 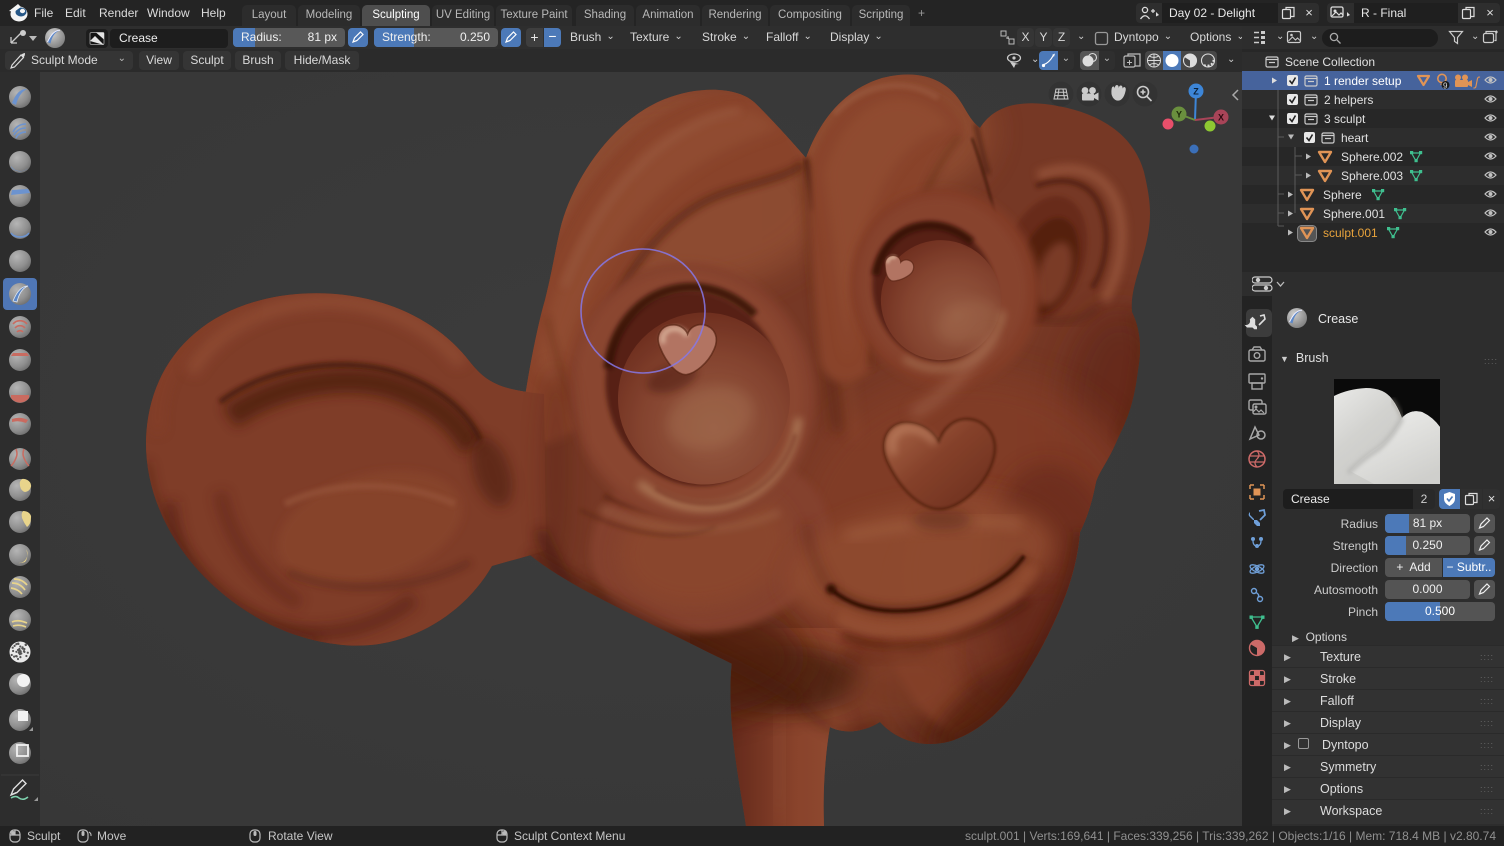 What do you see at coordinates (1221, 118) in the screenshot?
I see `svg-text: X` at bounding box center [1221, 118].